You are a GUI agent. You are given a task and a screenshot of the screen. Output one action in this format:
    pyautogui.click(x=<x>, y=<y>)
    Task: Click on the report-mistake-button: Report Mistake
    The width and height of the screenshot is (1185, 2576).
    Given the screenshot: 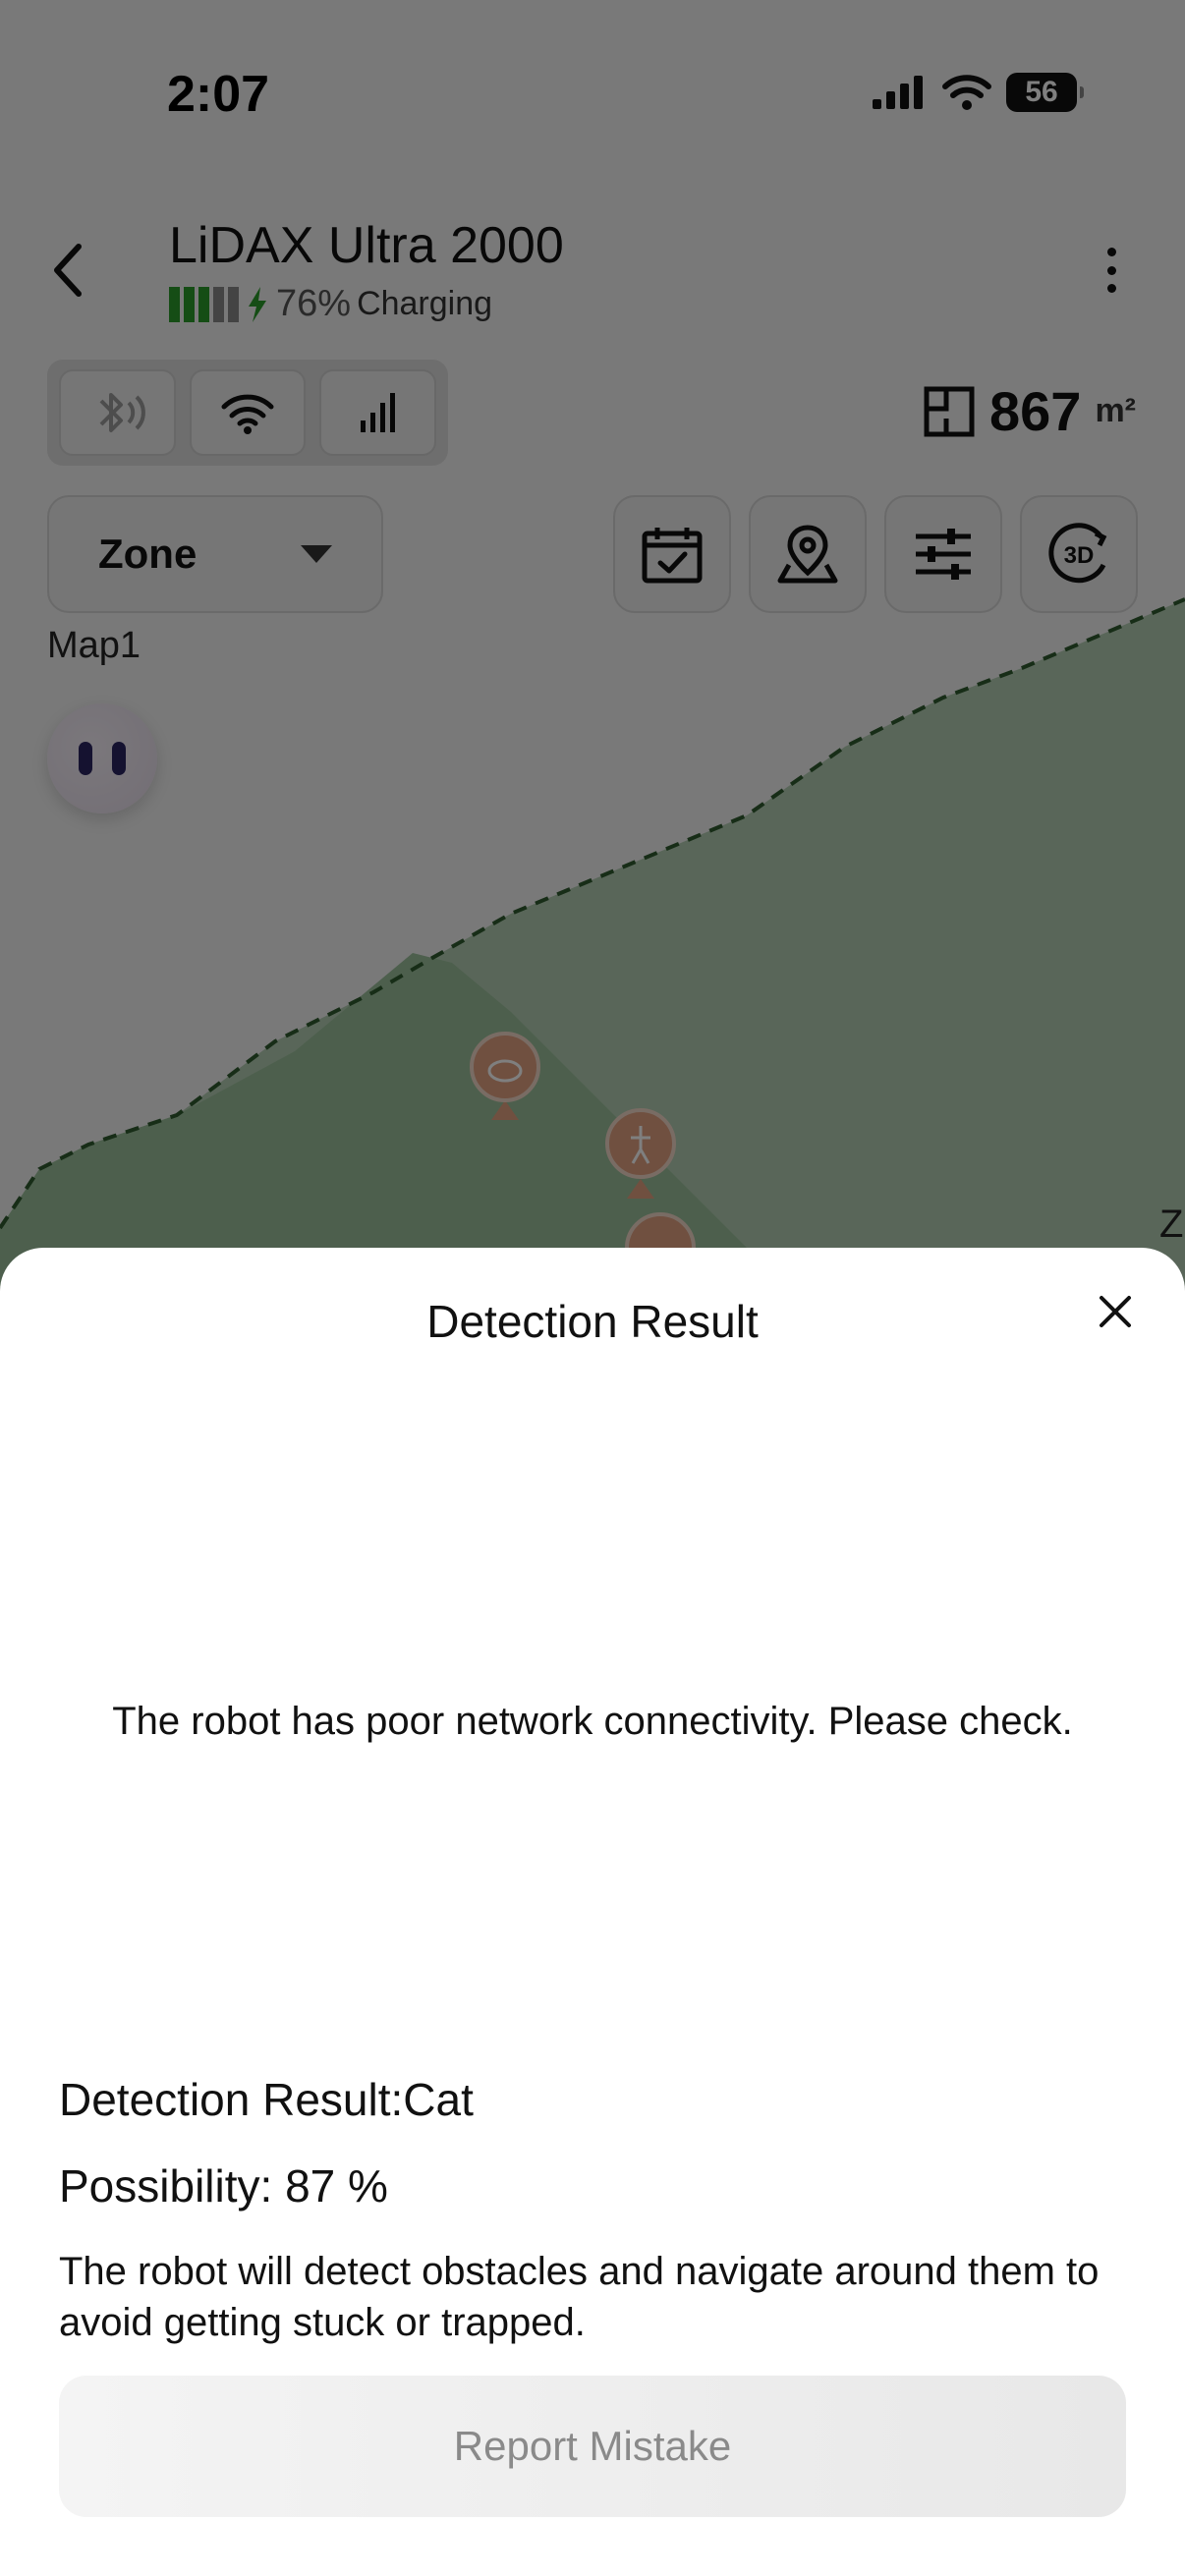 What is the action you would take?
    pyautogui.click(x=592, y=2446)
    